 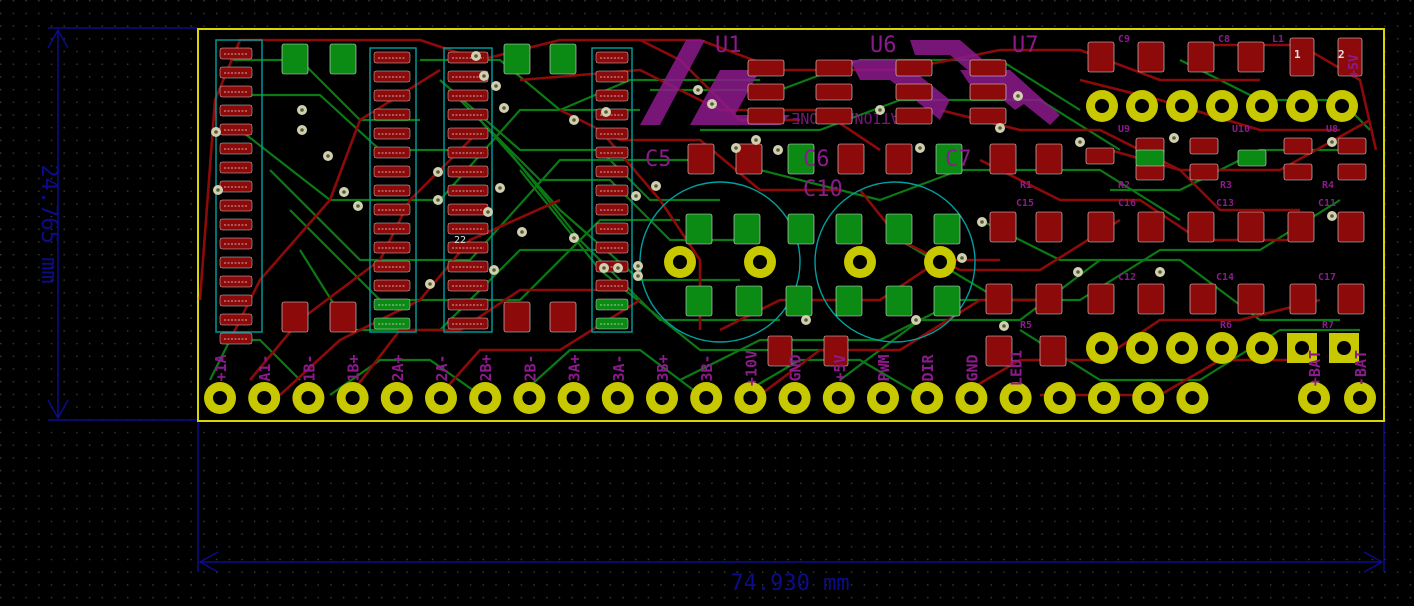 What do you see at coordinates (1225, 203) in the screenshot?
I see `ref-c13: C13` at bounding box center [1225, 203].